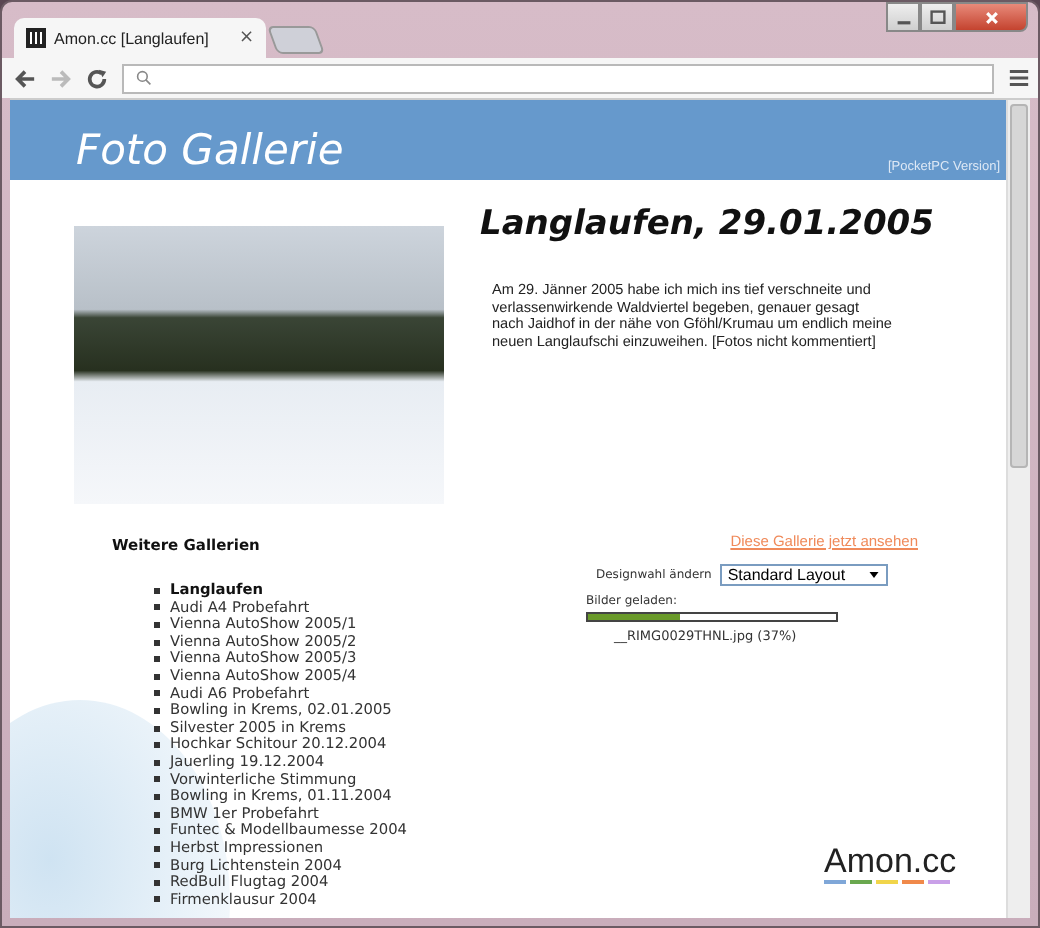 This screenshot has height=928, width=1040. I want to click on tab-title: Amon.cc [Langlaufen], so click(132, 38).